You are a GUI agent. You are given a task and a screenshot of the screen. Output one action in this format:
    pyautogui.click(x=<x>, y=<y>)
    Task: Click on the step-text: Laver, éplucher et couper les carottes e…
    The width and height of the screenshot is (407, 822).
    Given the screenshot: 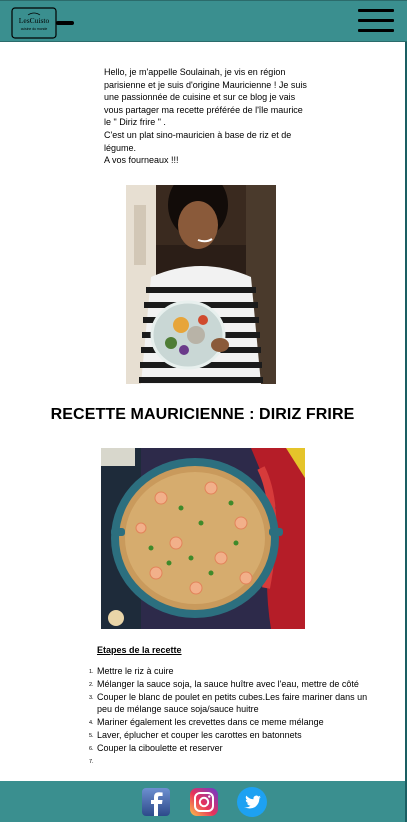 What is the action you would take?
    pyautogui.click(x=199, y=735)
    